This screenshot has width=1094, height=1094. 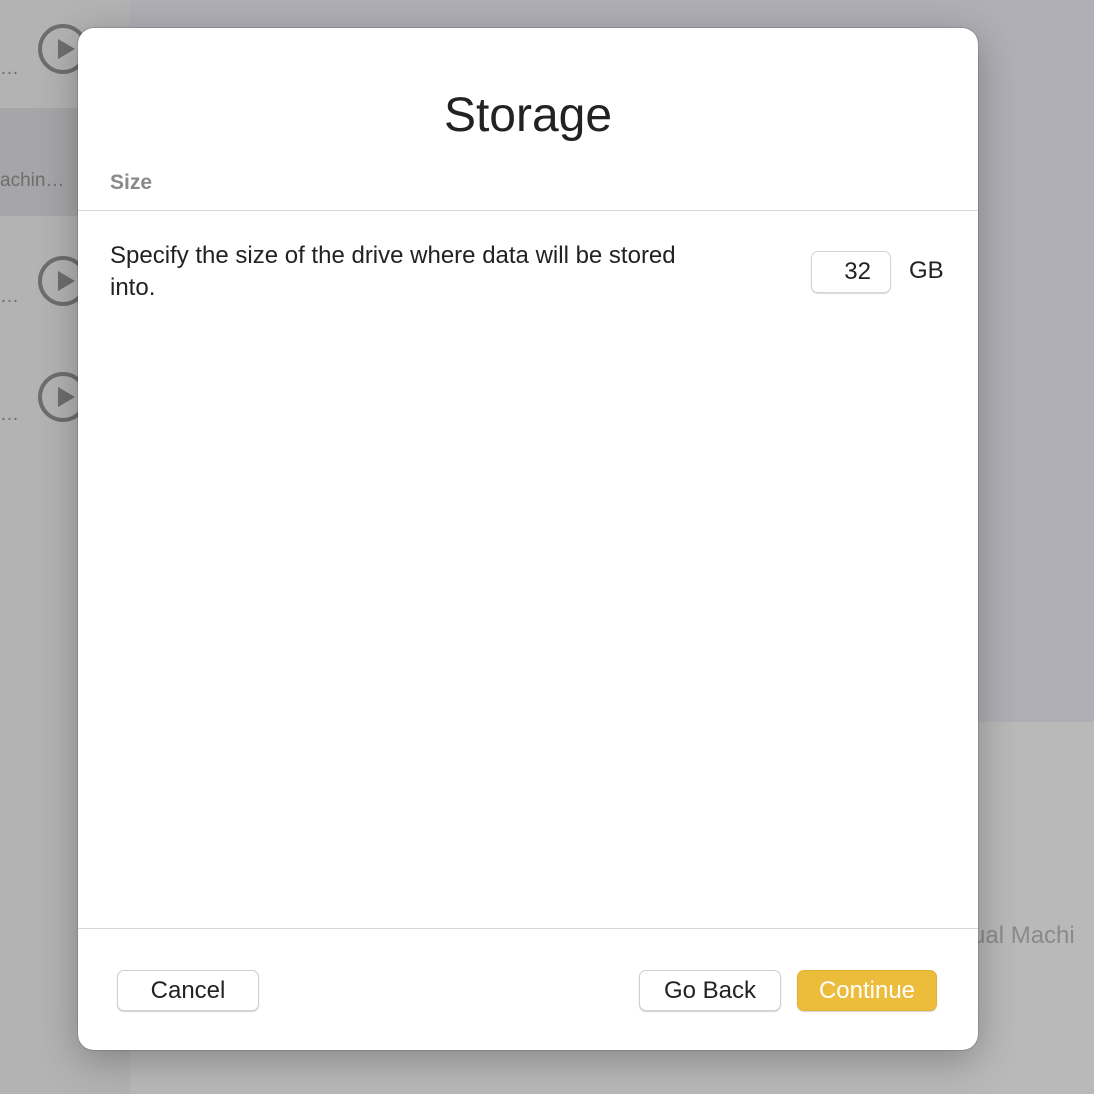 I want to click on size-unit-label: GB, so click(x=926, y=270).